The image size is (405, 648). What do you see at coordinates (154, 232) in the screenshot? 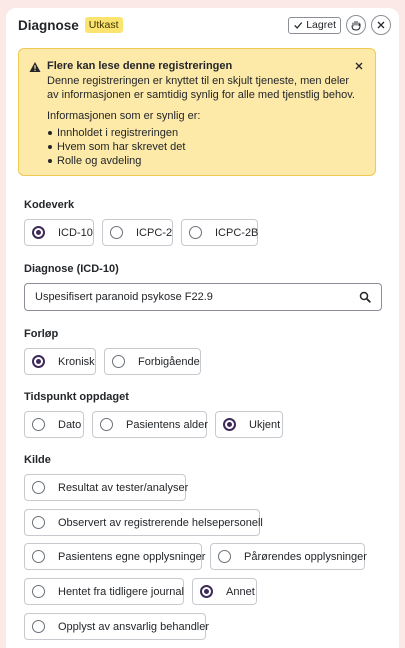
I see `option-label: ICPC-2` at bounding box center [154, 232].